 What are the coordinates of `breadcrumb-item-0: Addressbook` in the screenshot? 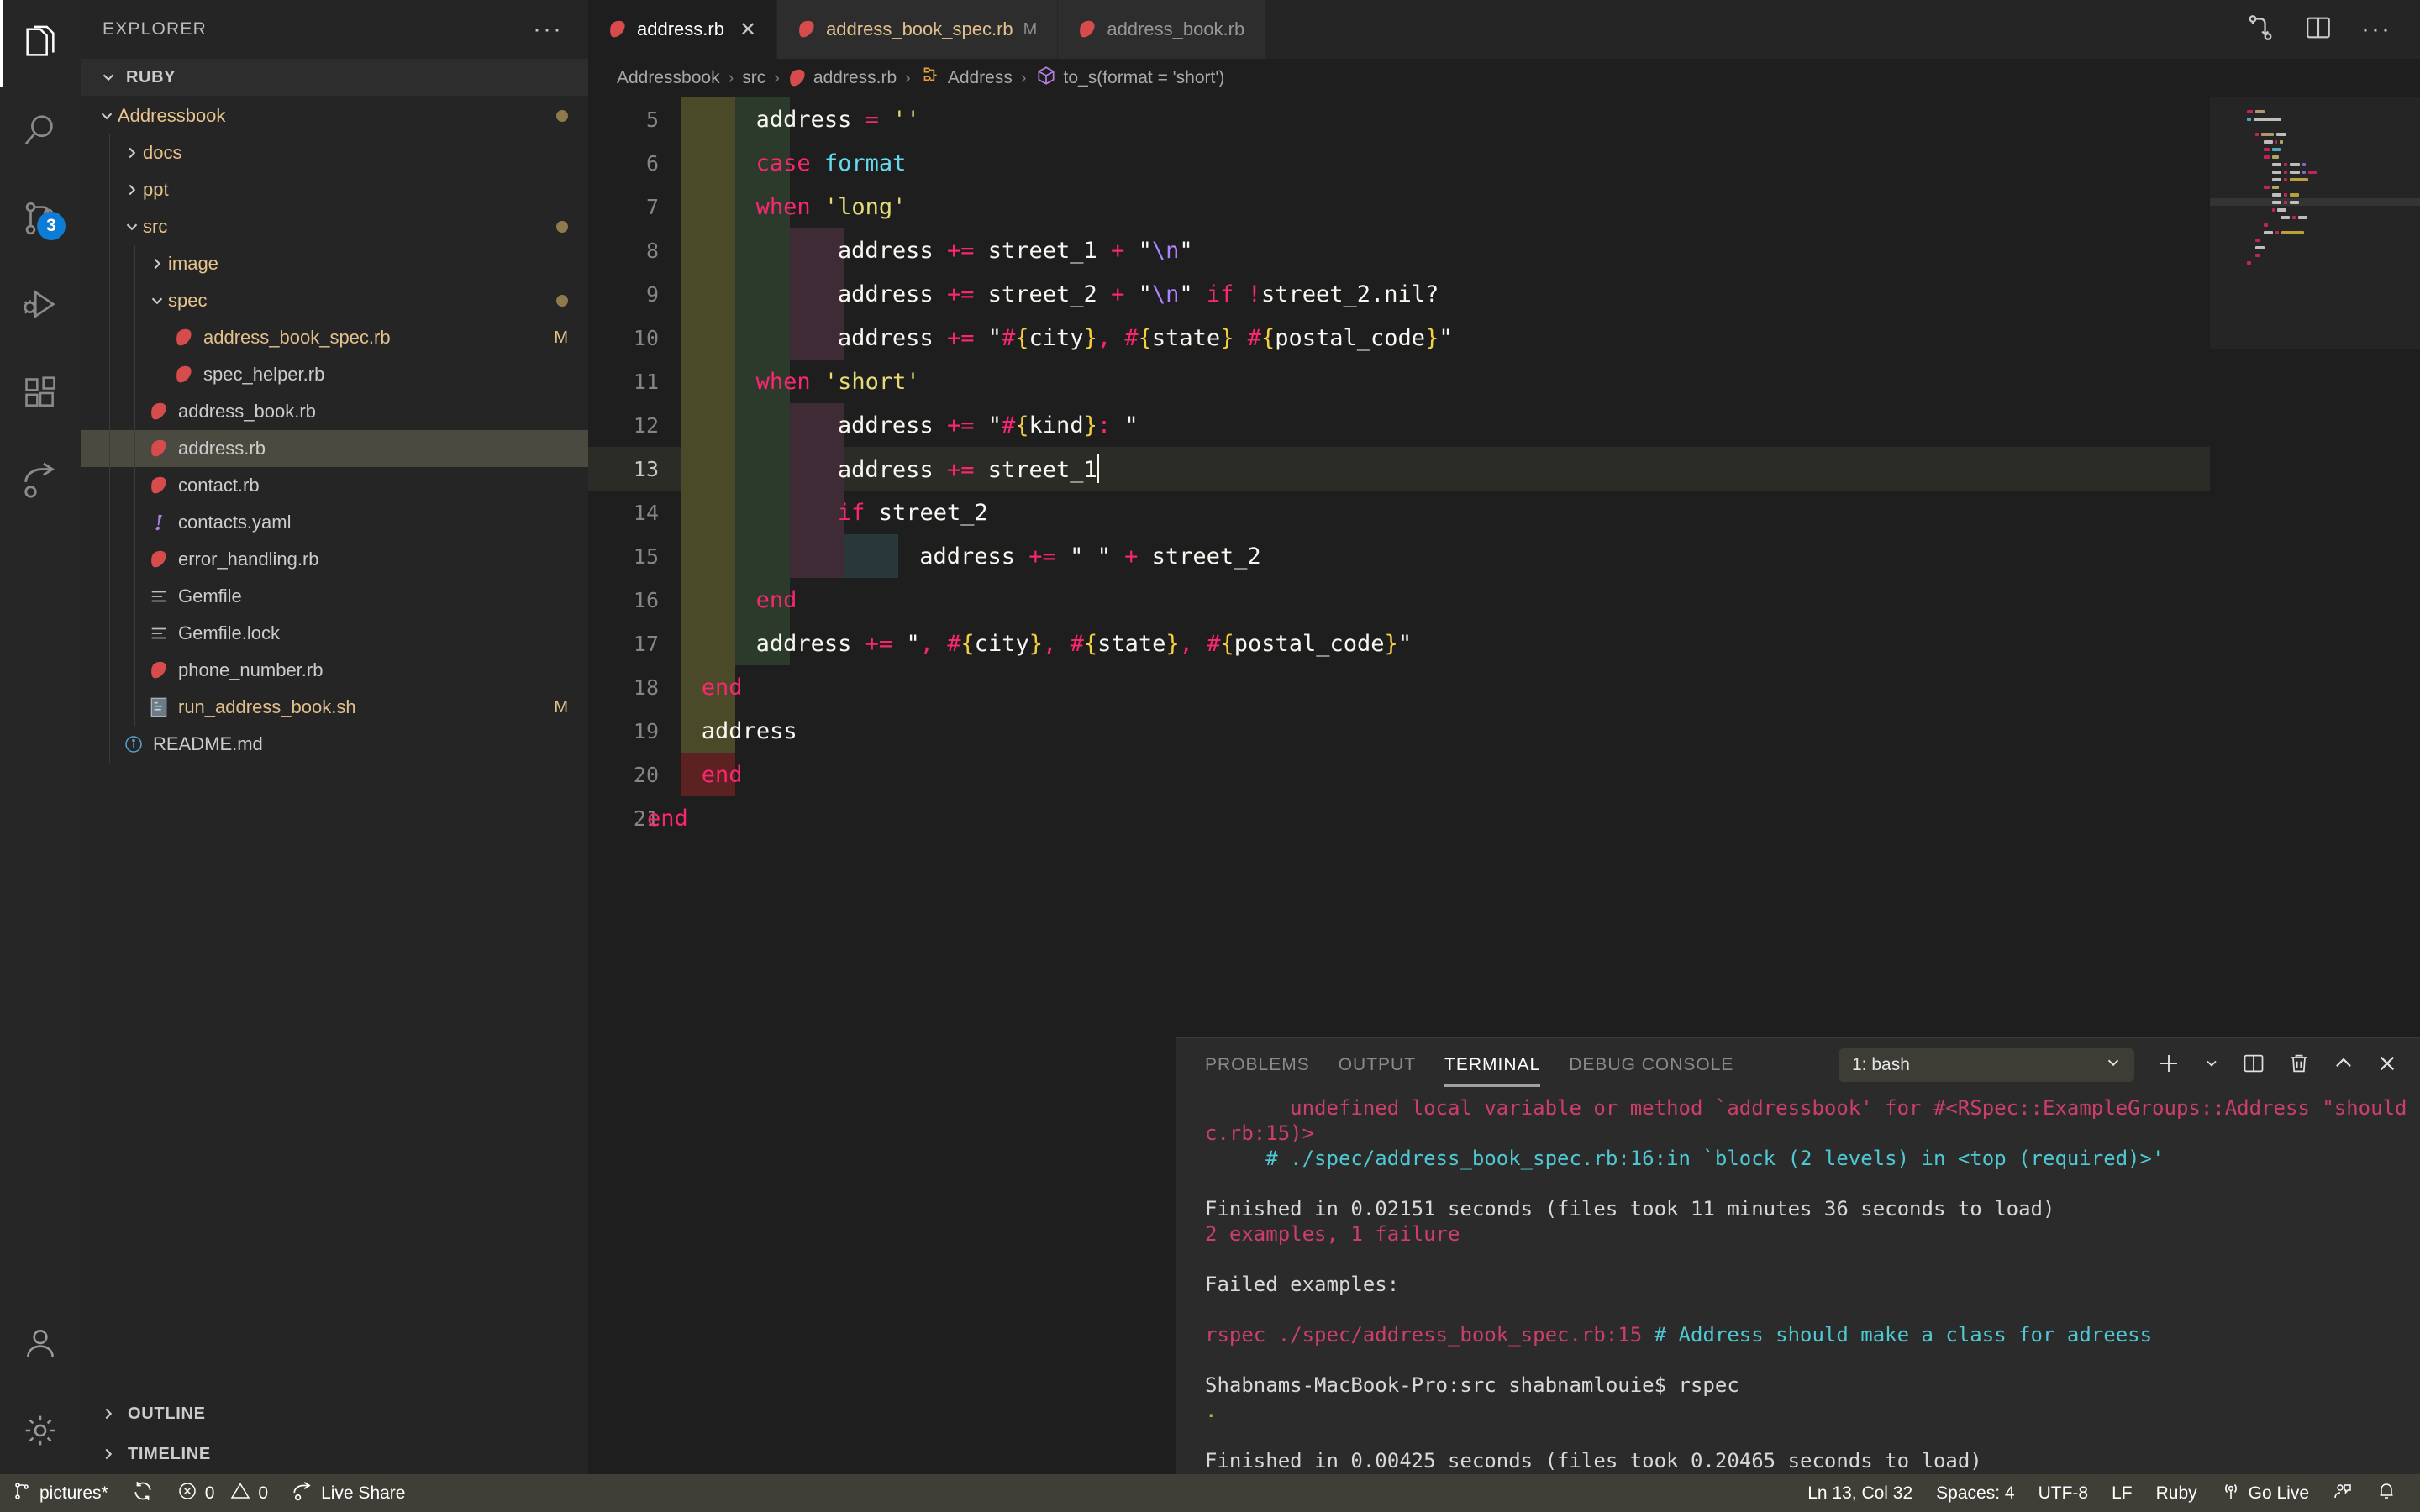 It's located at (668, 78).